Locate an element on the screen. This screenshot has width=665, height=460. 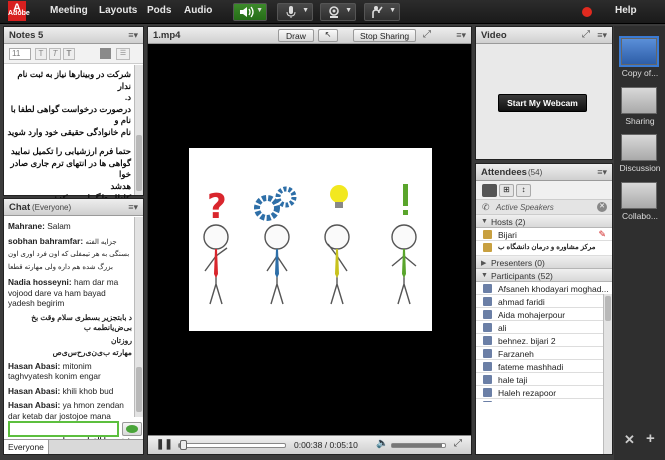
thinking-figures-illustration: ? is located at coordinates (310, 244).